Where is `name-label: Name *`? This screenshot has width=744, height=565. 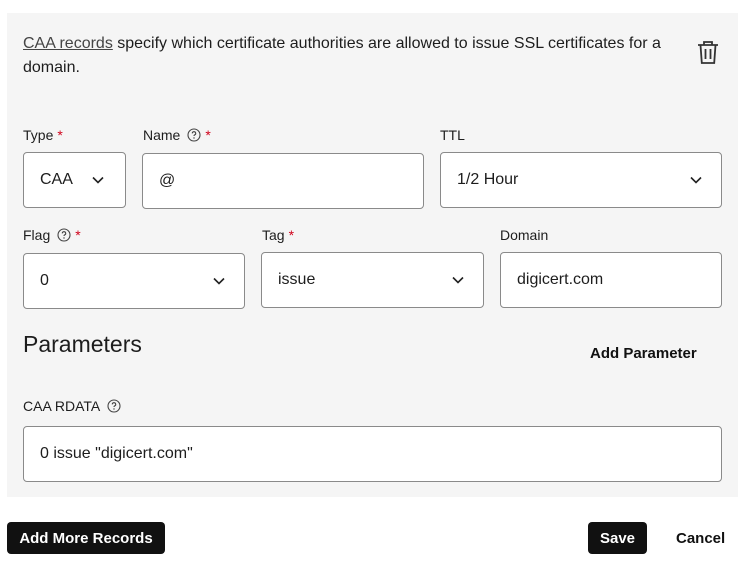
name-label: Name * is located at coordinates (177, 135).